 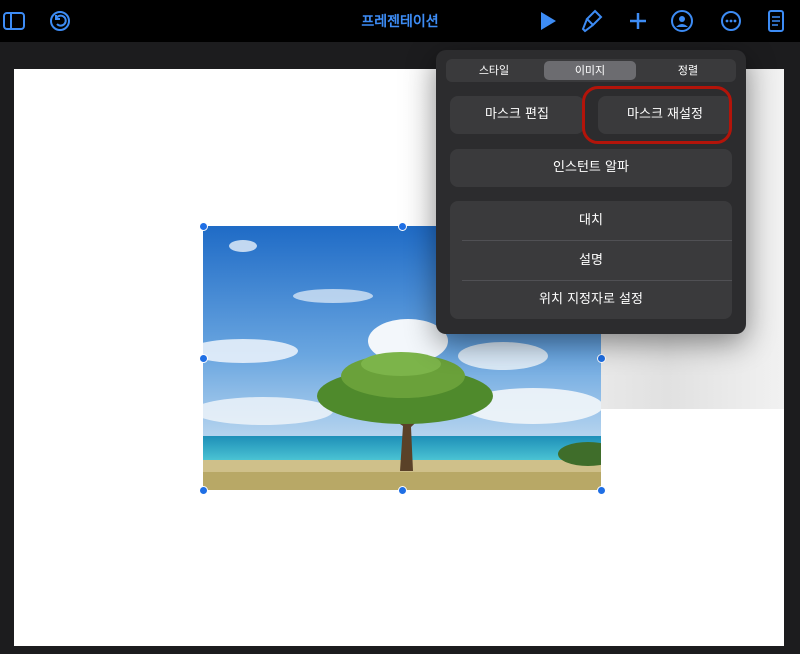 I want to click on tab-image: 이미지, so click(x=590, y=70).